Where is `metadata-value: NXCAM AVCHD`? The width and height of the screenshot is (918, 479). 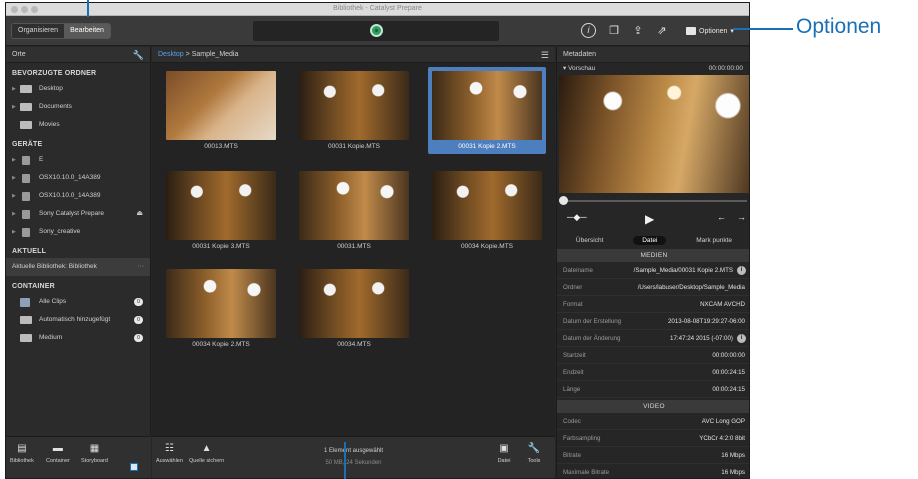 metadata-value: NXCAM AVCHD is located at coordinates (722, 304).